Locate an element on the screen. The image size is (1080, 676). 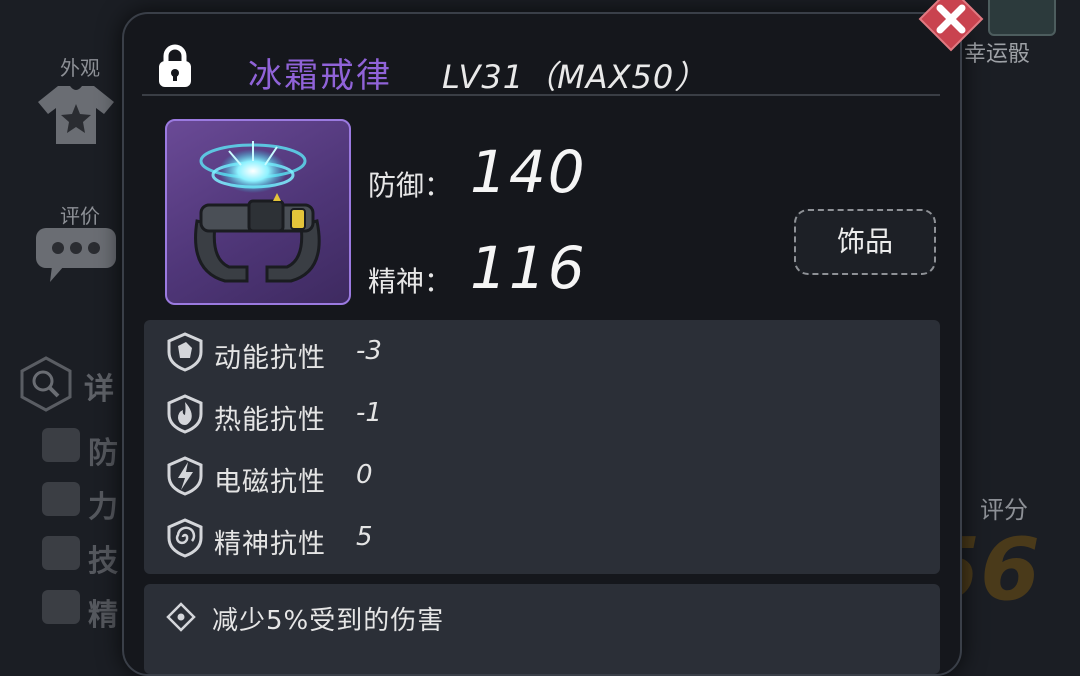
stat-partial-defense: 防 is located at coordinates (103, 453).